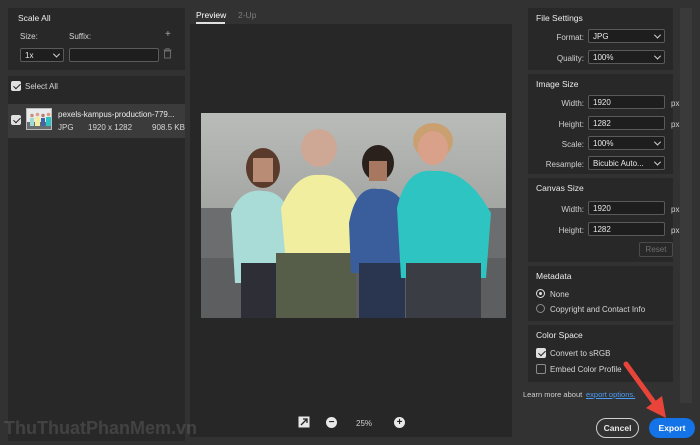  Describe the element at coordinates (304, 423) in the screenshot. I see `fit-to-screen-icon` at that location.